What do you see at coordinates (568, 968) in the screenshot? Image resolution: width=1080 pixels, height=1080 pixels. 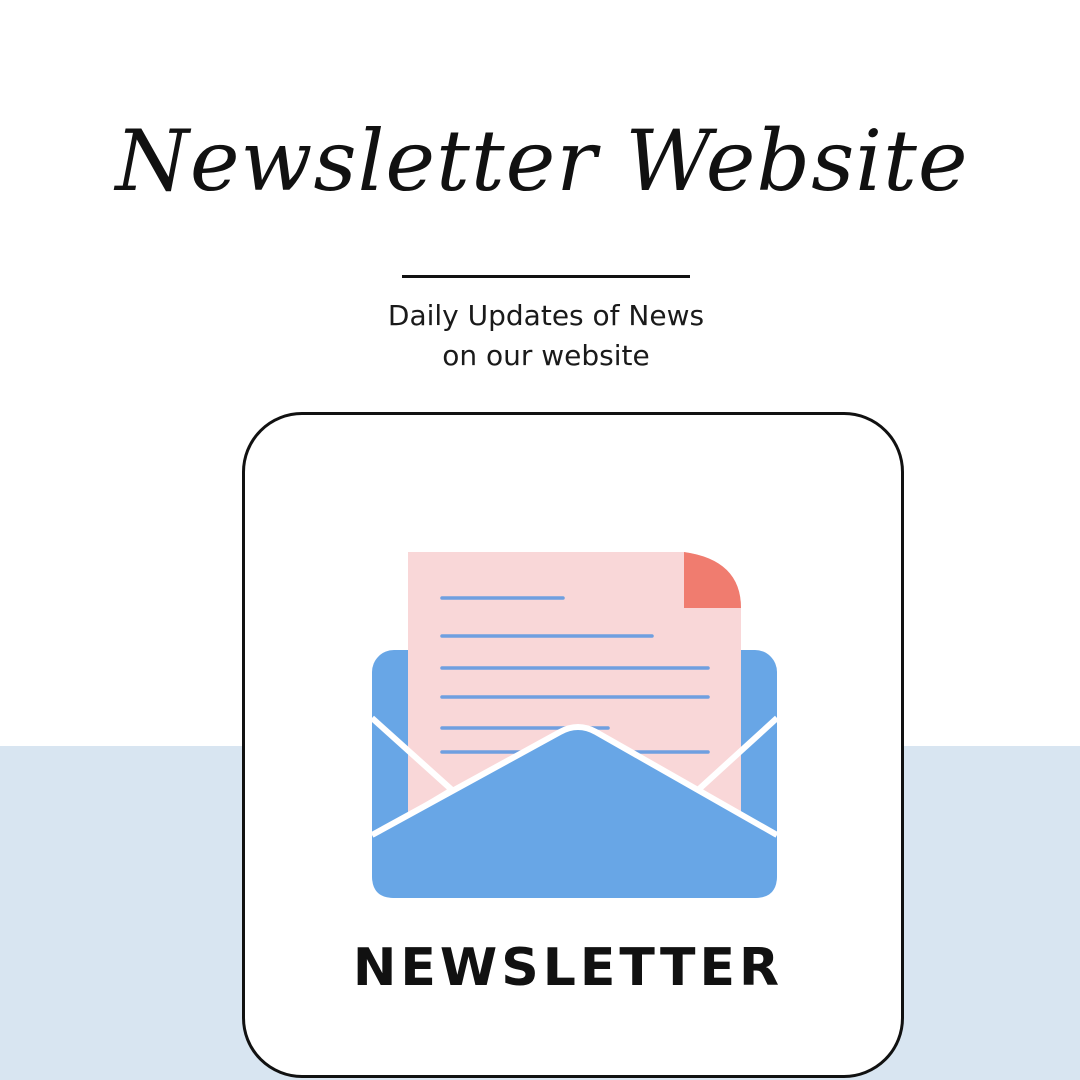 I see `newsletter-label: NEWSLETTER` at bounding box center [568, 968].